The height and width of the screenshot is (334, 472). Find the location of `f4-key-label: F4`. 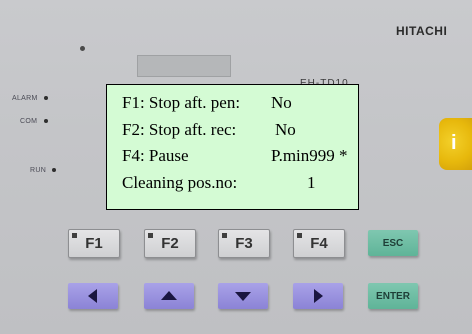

f4-key-label: F4 is located at coordinates (319, 243).